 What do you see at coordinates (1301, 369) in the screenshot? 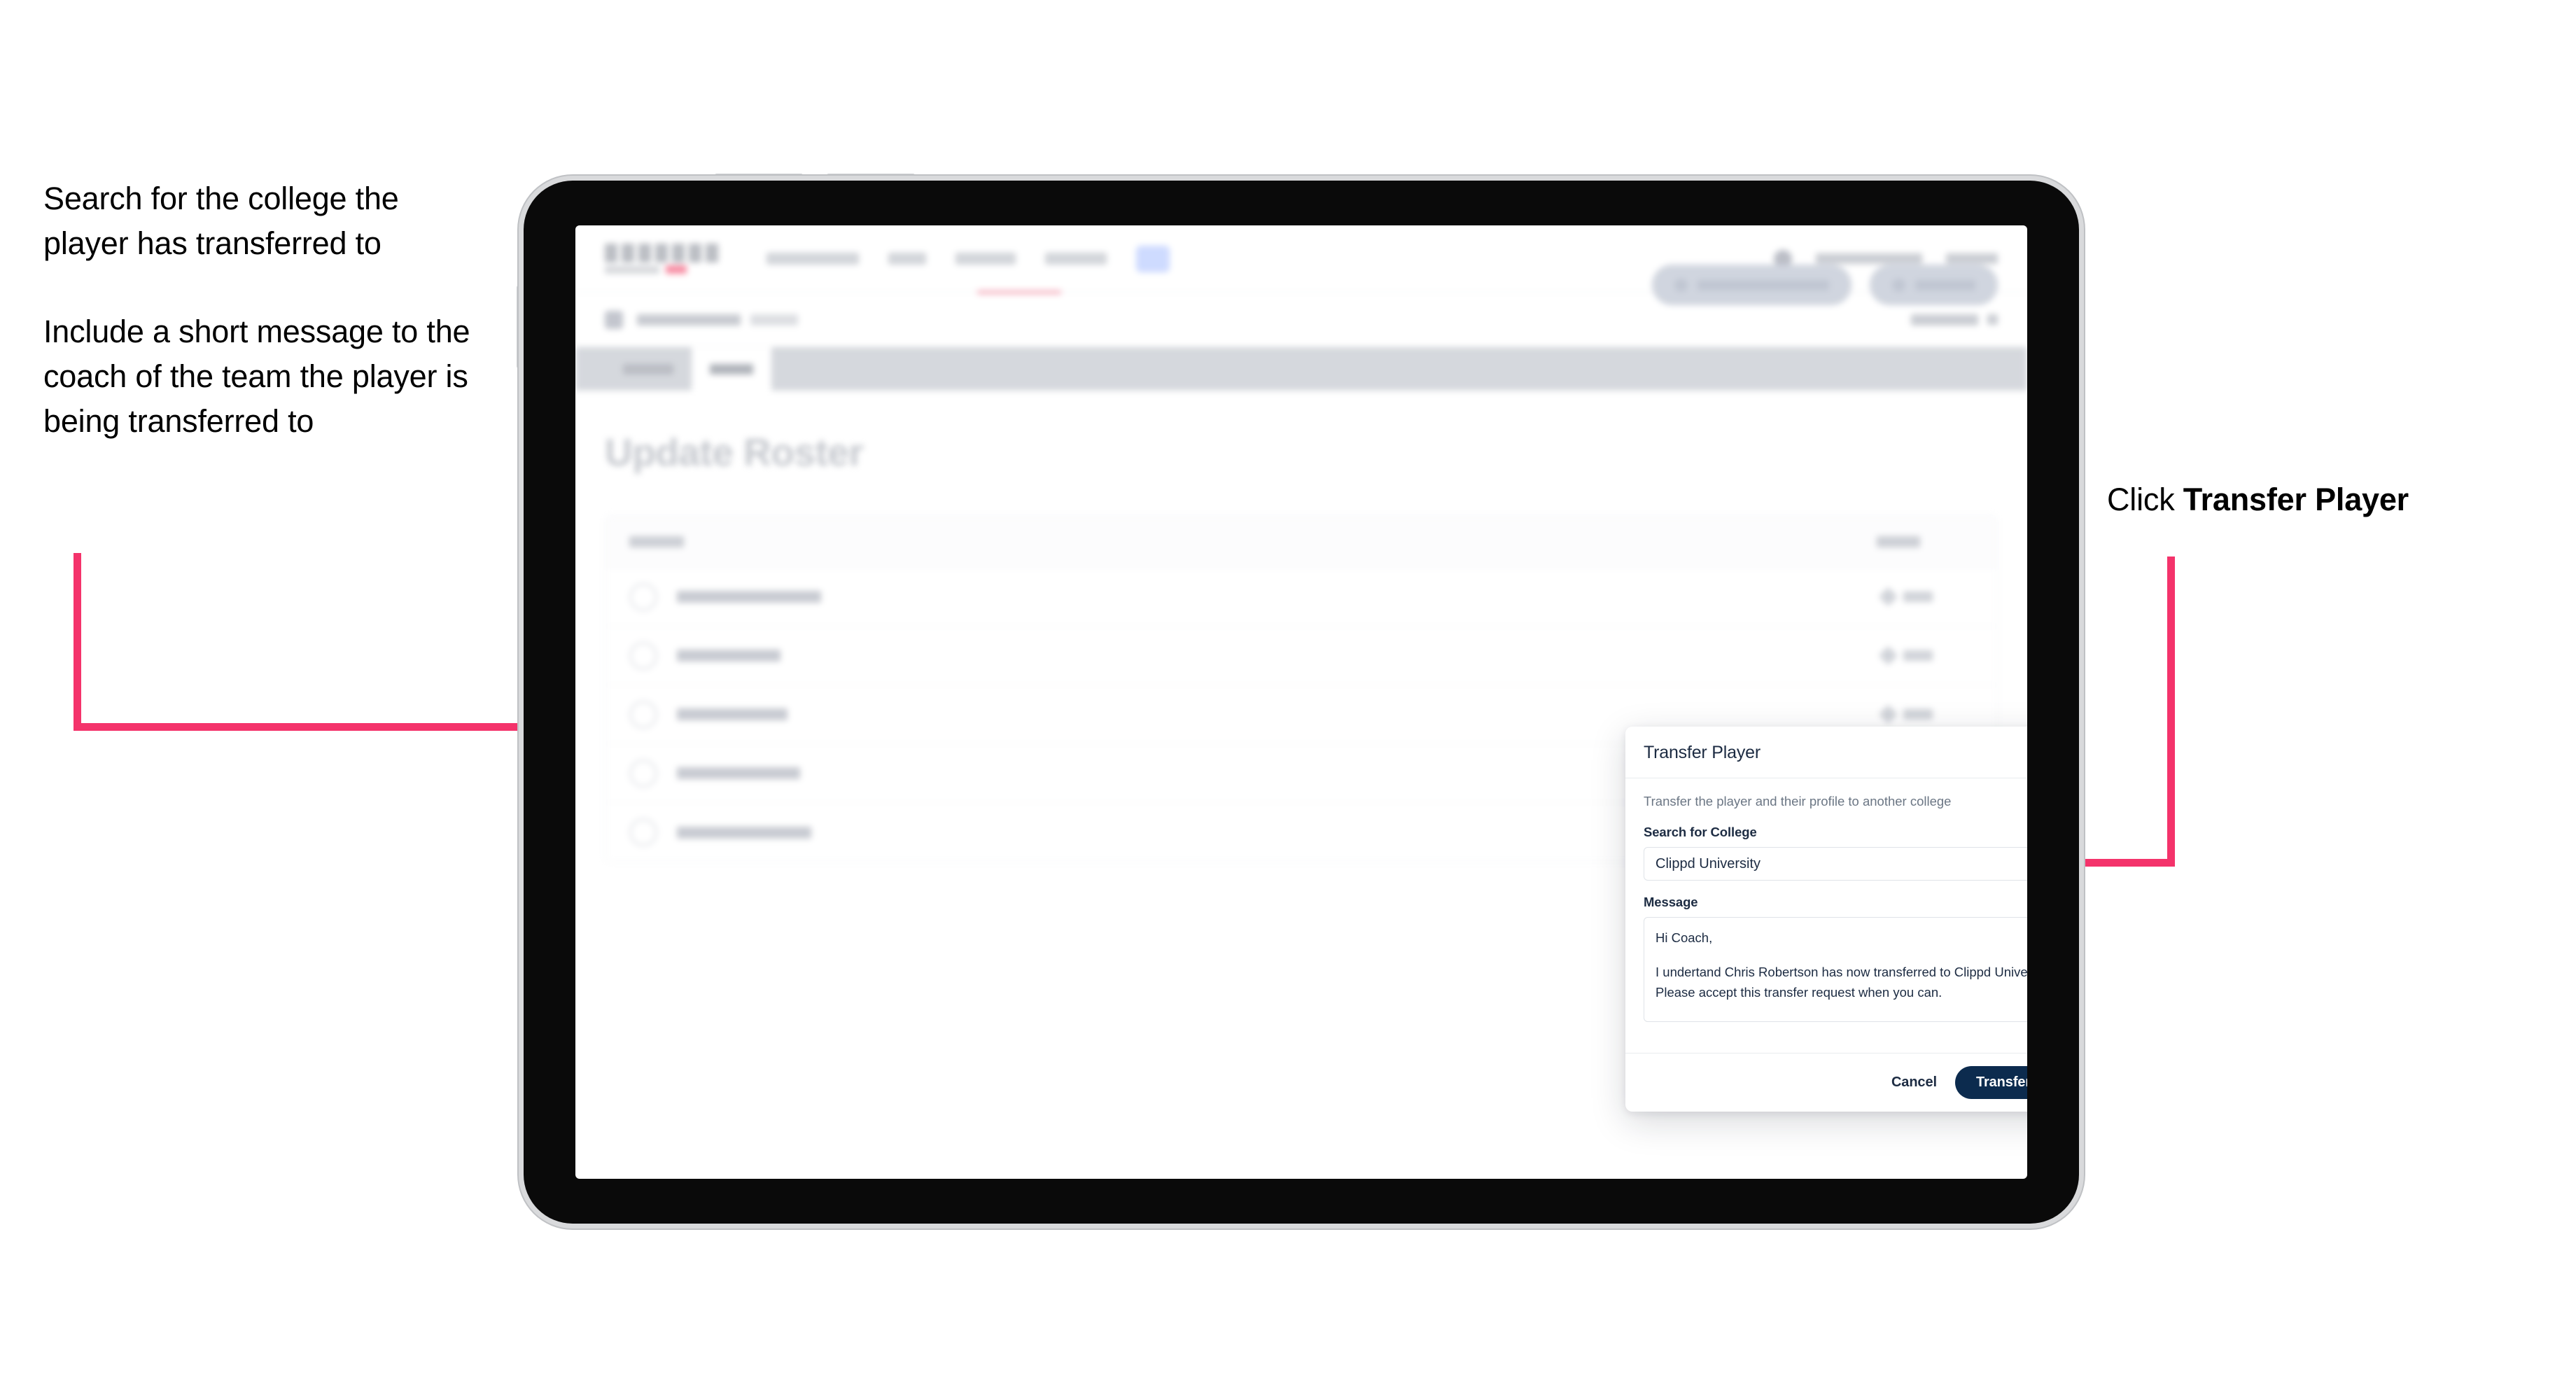
I see `tab-strip` at bounding box center [1301, 369].